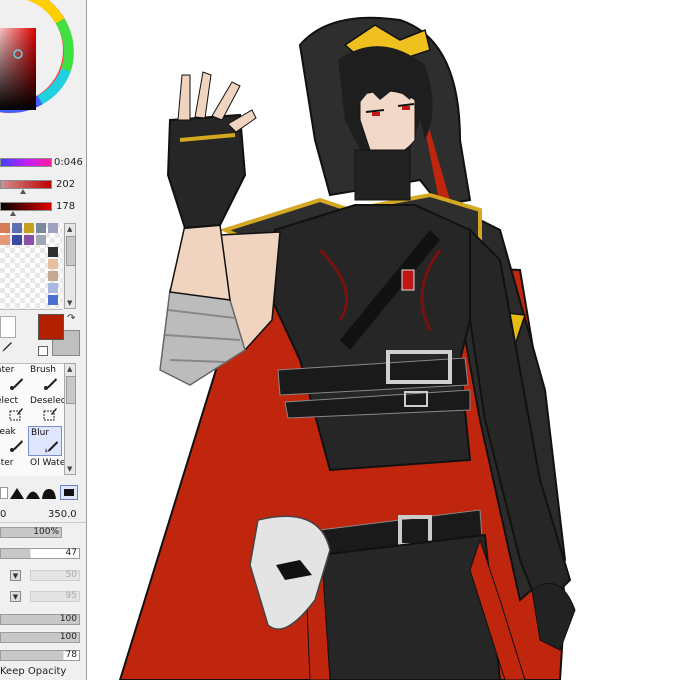  What do you see at coordinates (8, 327) in the screenshot?
I see `transparent-color-box` at bounding box center [8, 327].